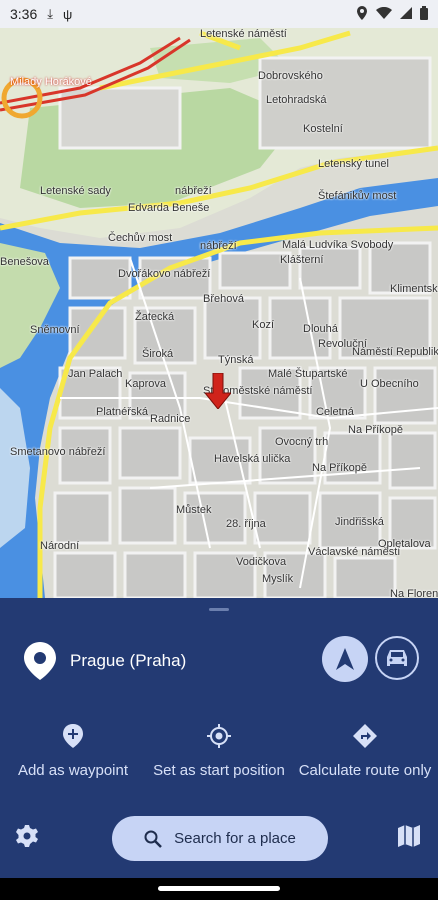  I want to click on place-row: Prague (Praha), so click(105, 661).